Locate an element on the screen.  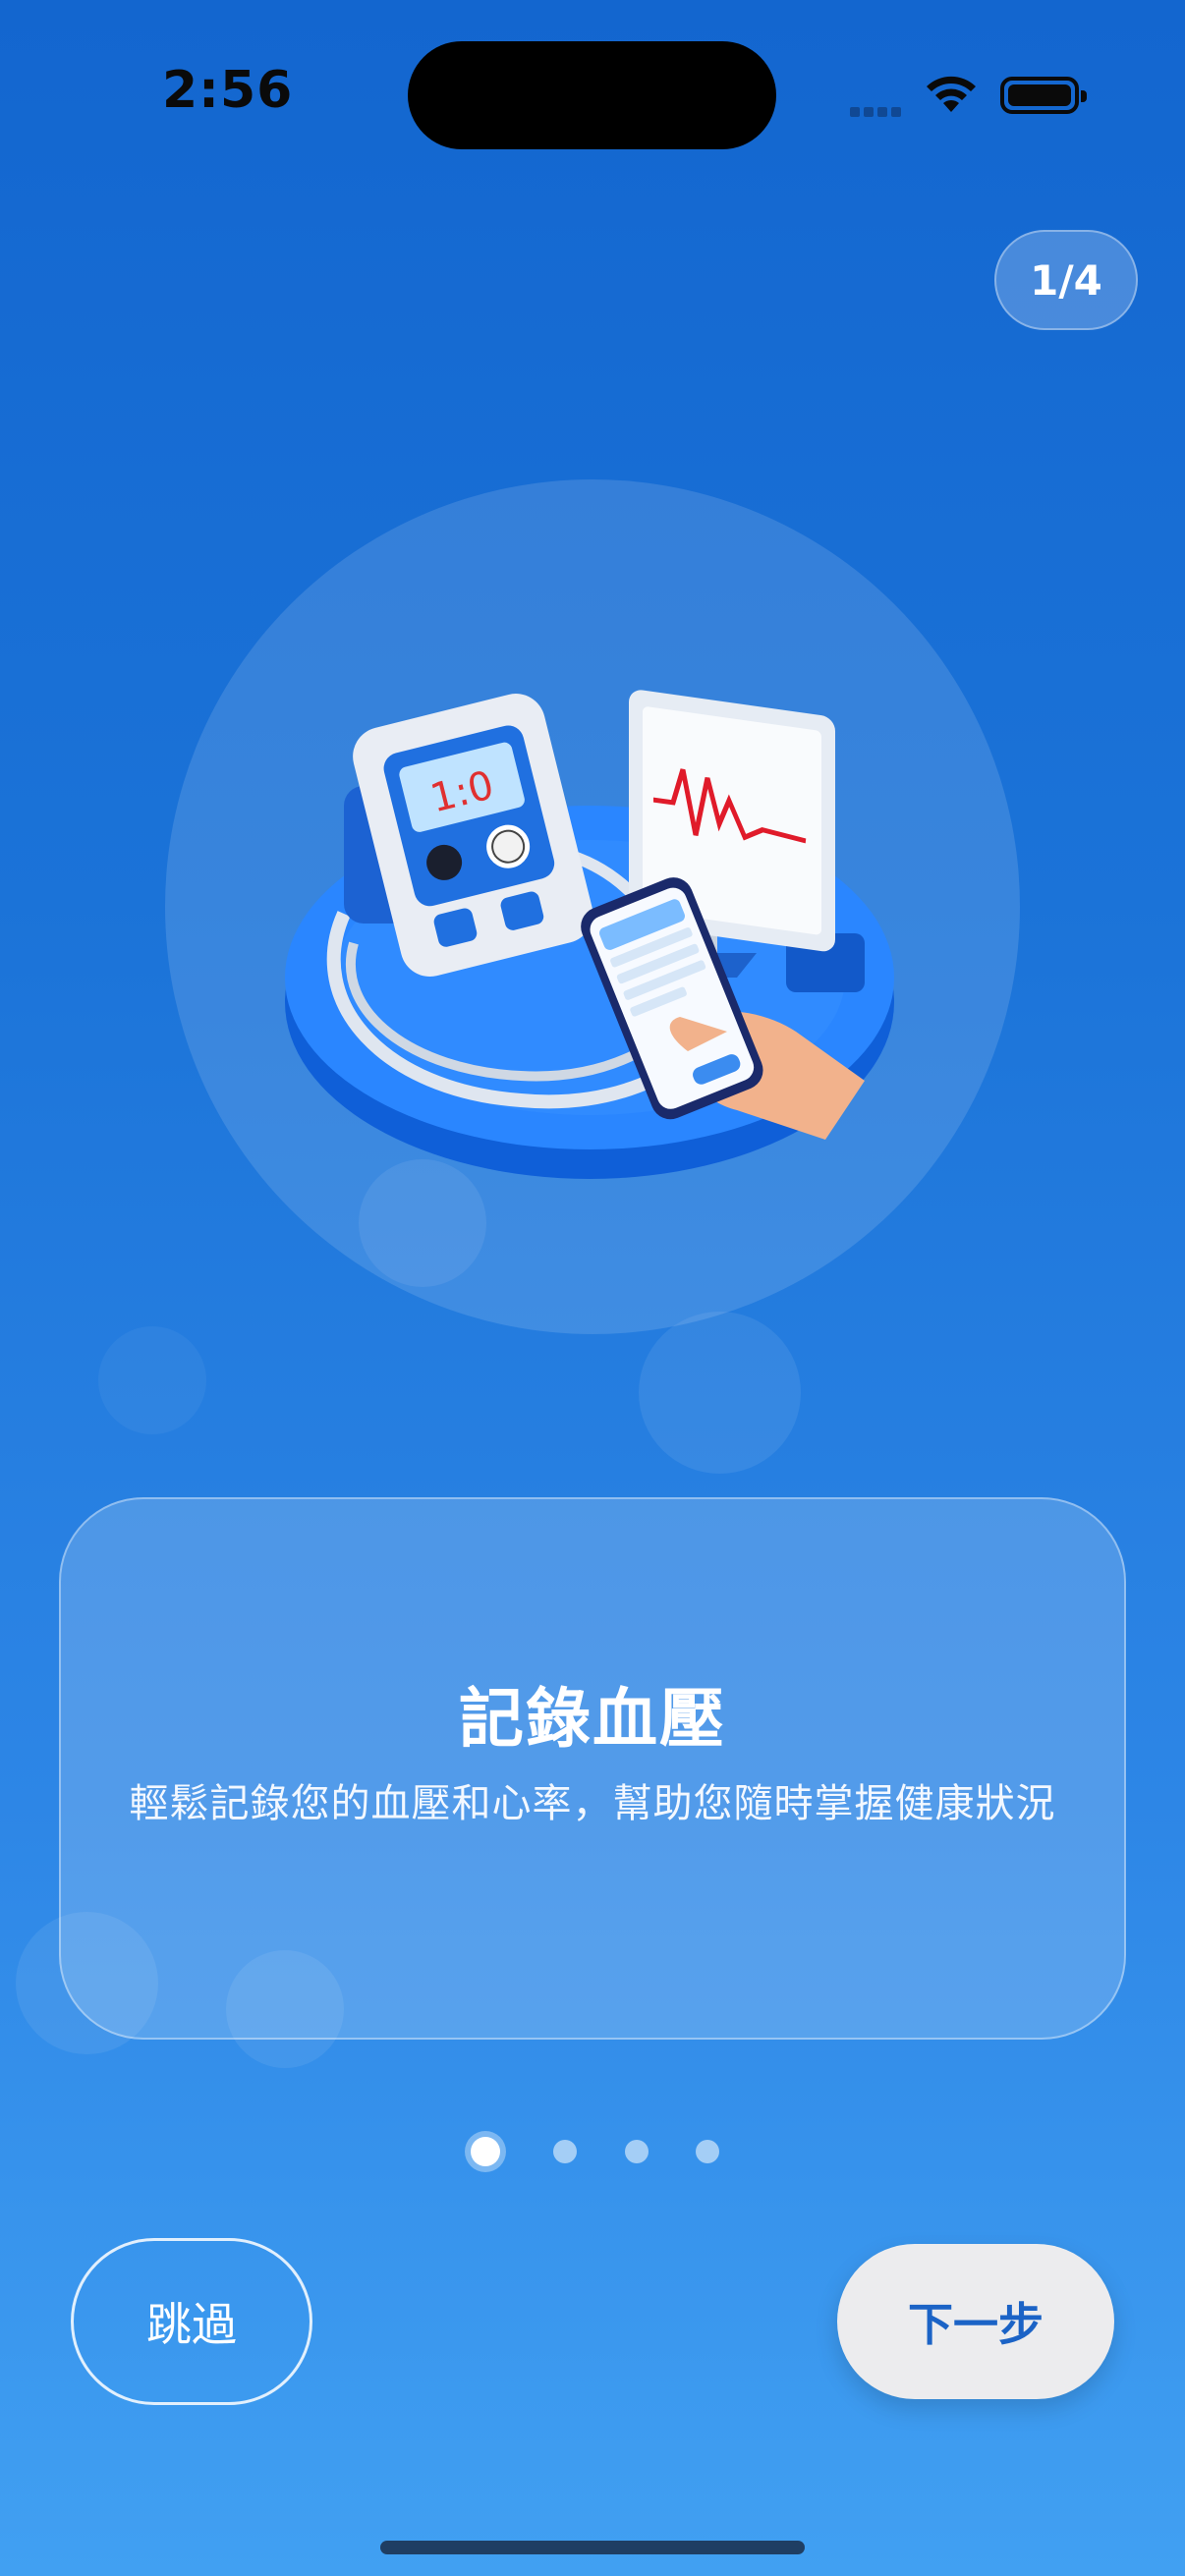
blood-pressure-illustration: 1:0 is located at coordinates (590, 934).